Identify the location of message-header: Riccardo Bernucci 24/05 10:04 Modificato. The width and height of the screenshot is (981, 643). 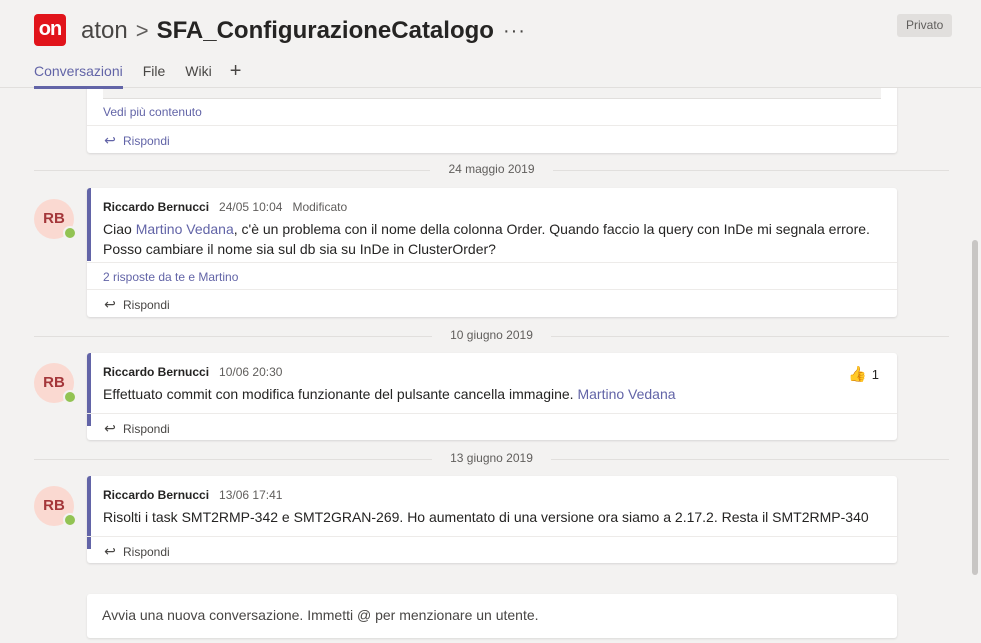
(225, 207).